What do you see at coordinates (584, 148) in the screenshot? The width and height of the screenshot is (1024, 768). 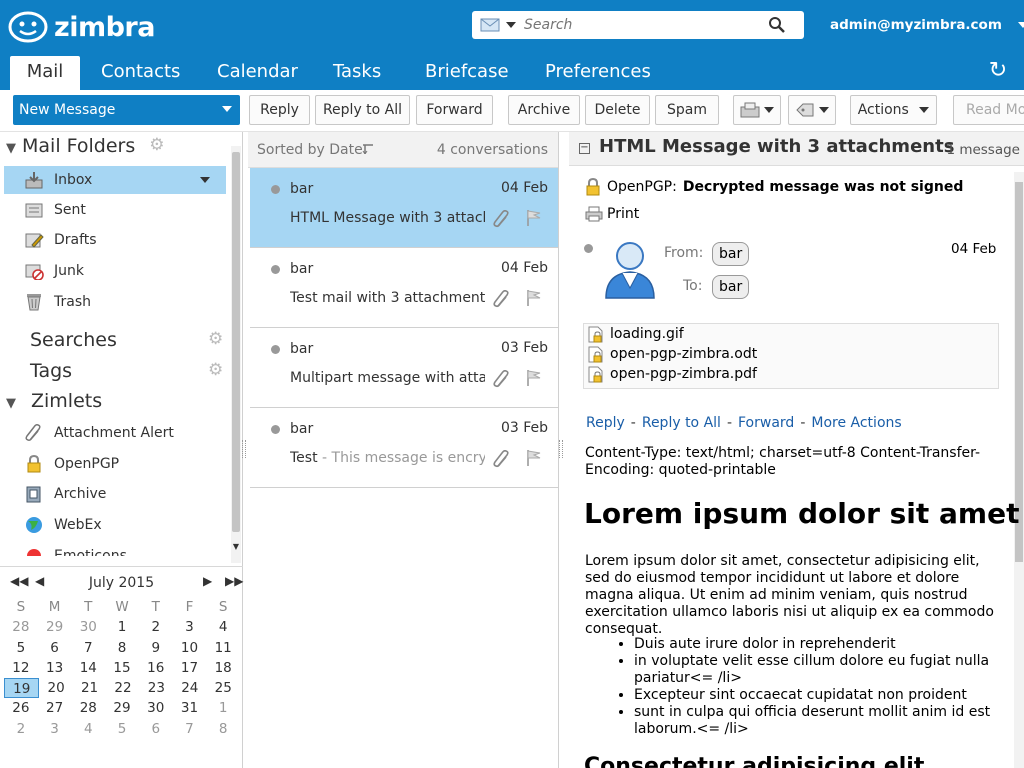 I see `collapse-icon: −` at bounding box center [584, 148].